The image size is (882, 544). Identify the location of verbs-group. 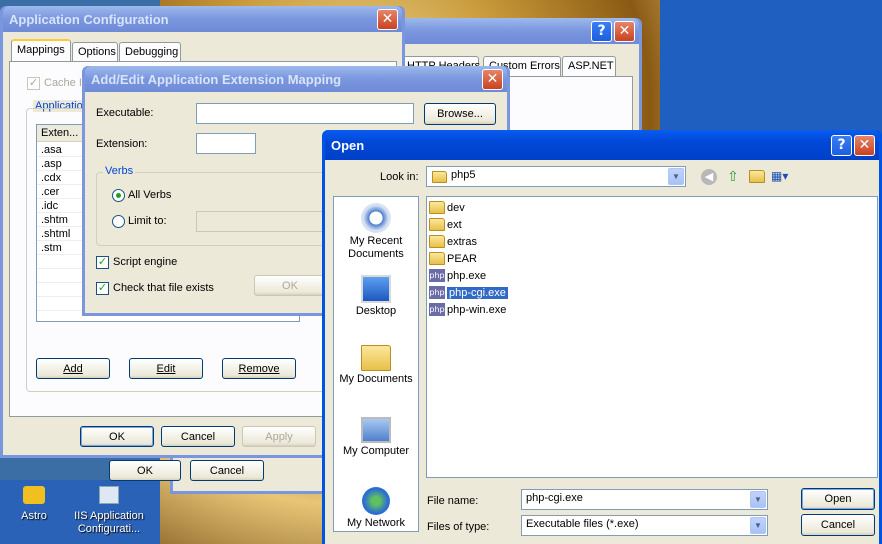
(216, 209).